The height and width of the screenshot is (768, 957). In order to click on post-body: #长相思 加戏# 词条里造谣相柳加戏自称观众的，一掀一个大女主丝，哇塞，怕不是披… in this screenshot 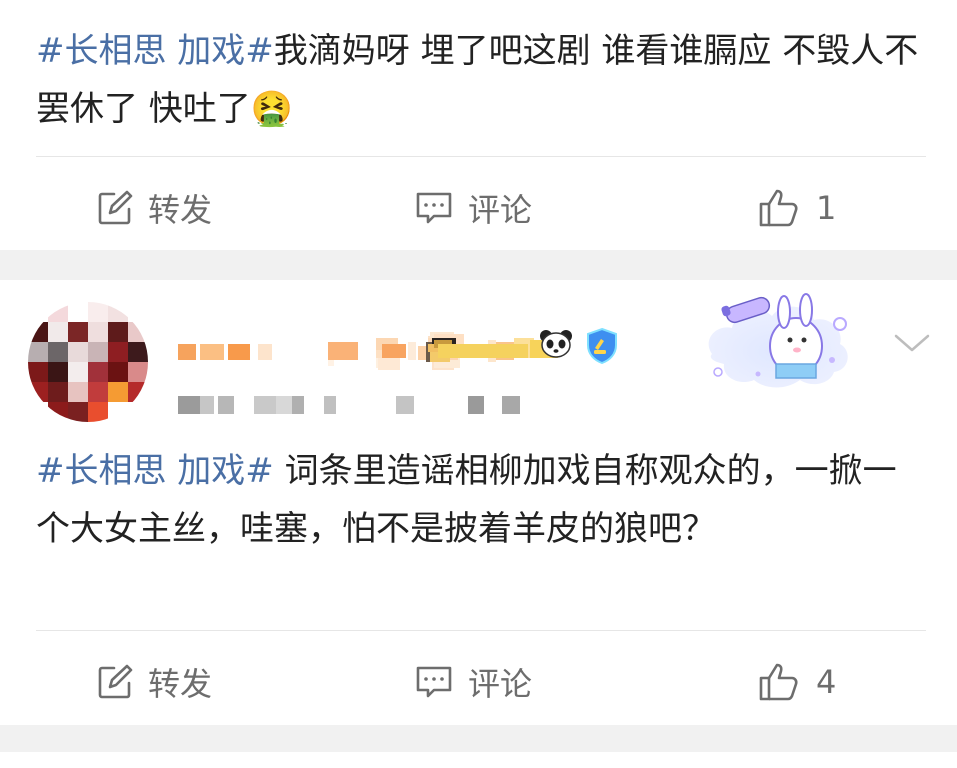, I will do `click(481, 500)`.